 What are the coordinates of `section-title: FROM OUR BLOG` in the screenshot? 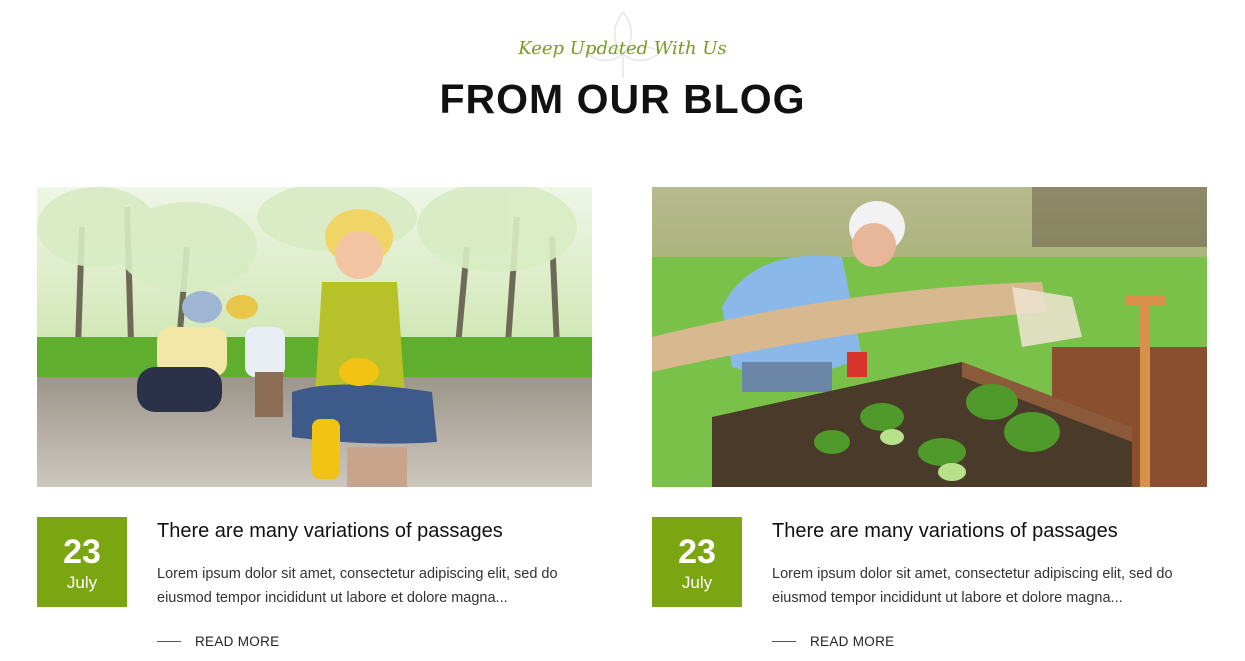 It's located at (622, 99).